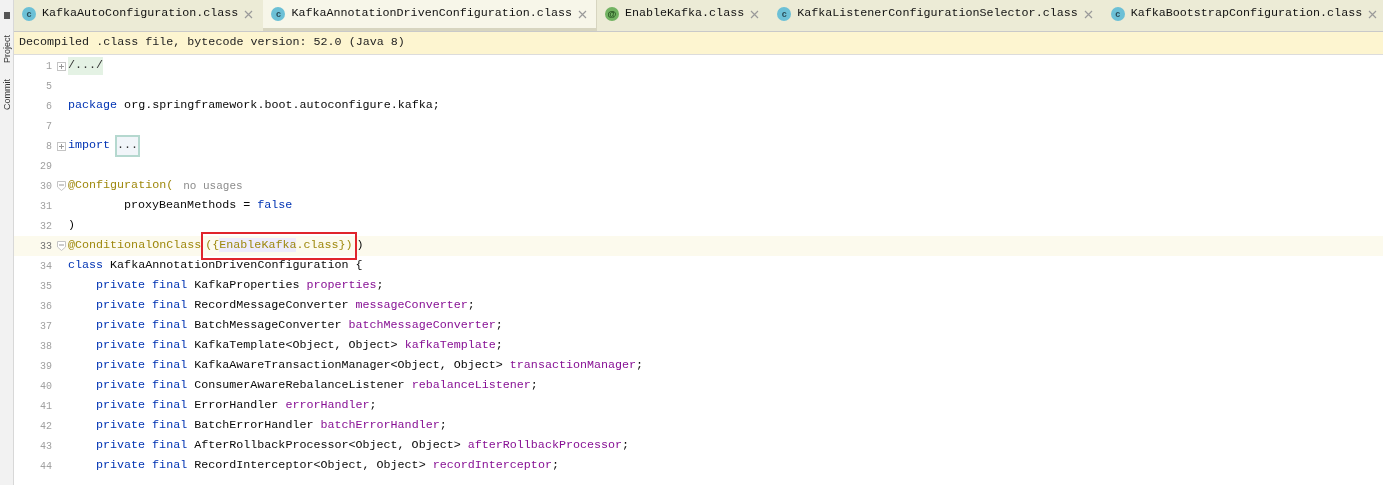 This screenshot has width=1383, height=485. Describe the element at coordinates (212, 245) in the screenshot. I see `annotation-text: ({` at that location.